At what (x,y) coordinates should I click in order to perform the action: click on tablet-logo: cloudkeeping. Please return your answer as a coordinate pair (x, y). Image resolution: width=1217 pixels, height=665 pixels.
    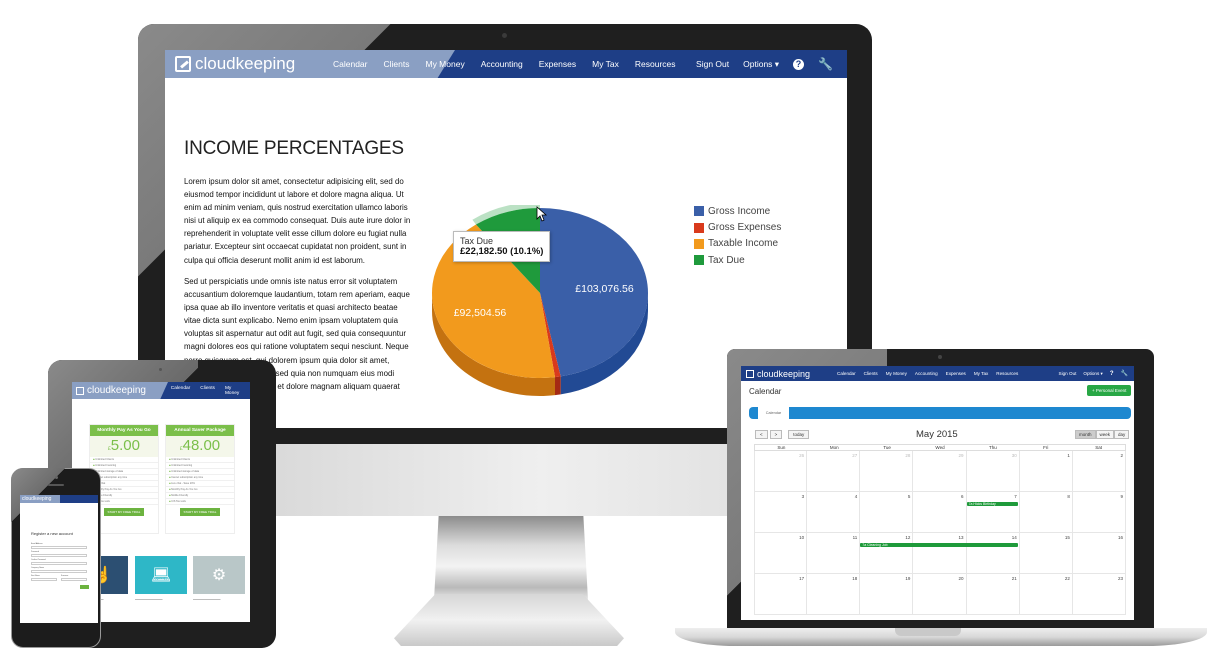
    Looking at the image, I should click on (119, 390).